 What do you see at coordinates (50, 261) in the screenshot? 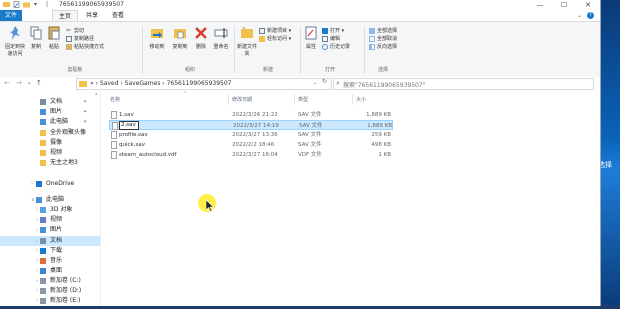
I see `nav-item: › 音乐` at bounding box center [50, 261].